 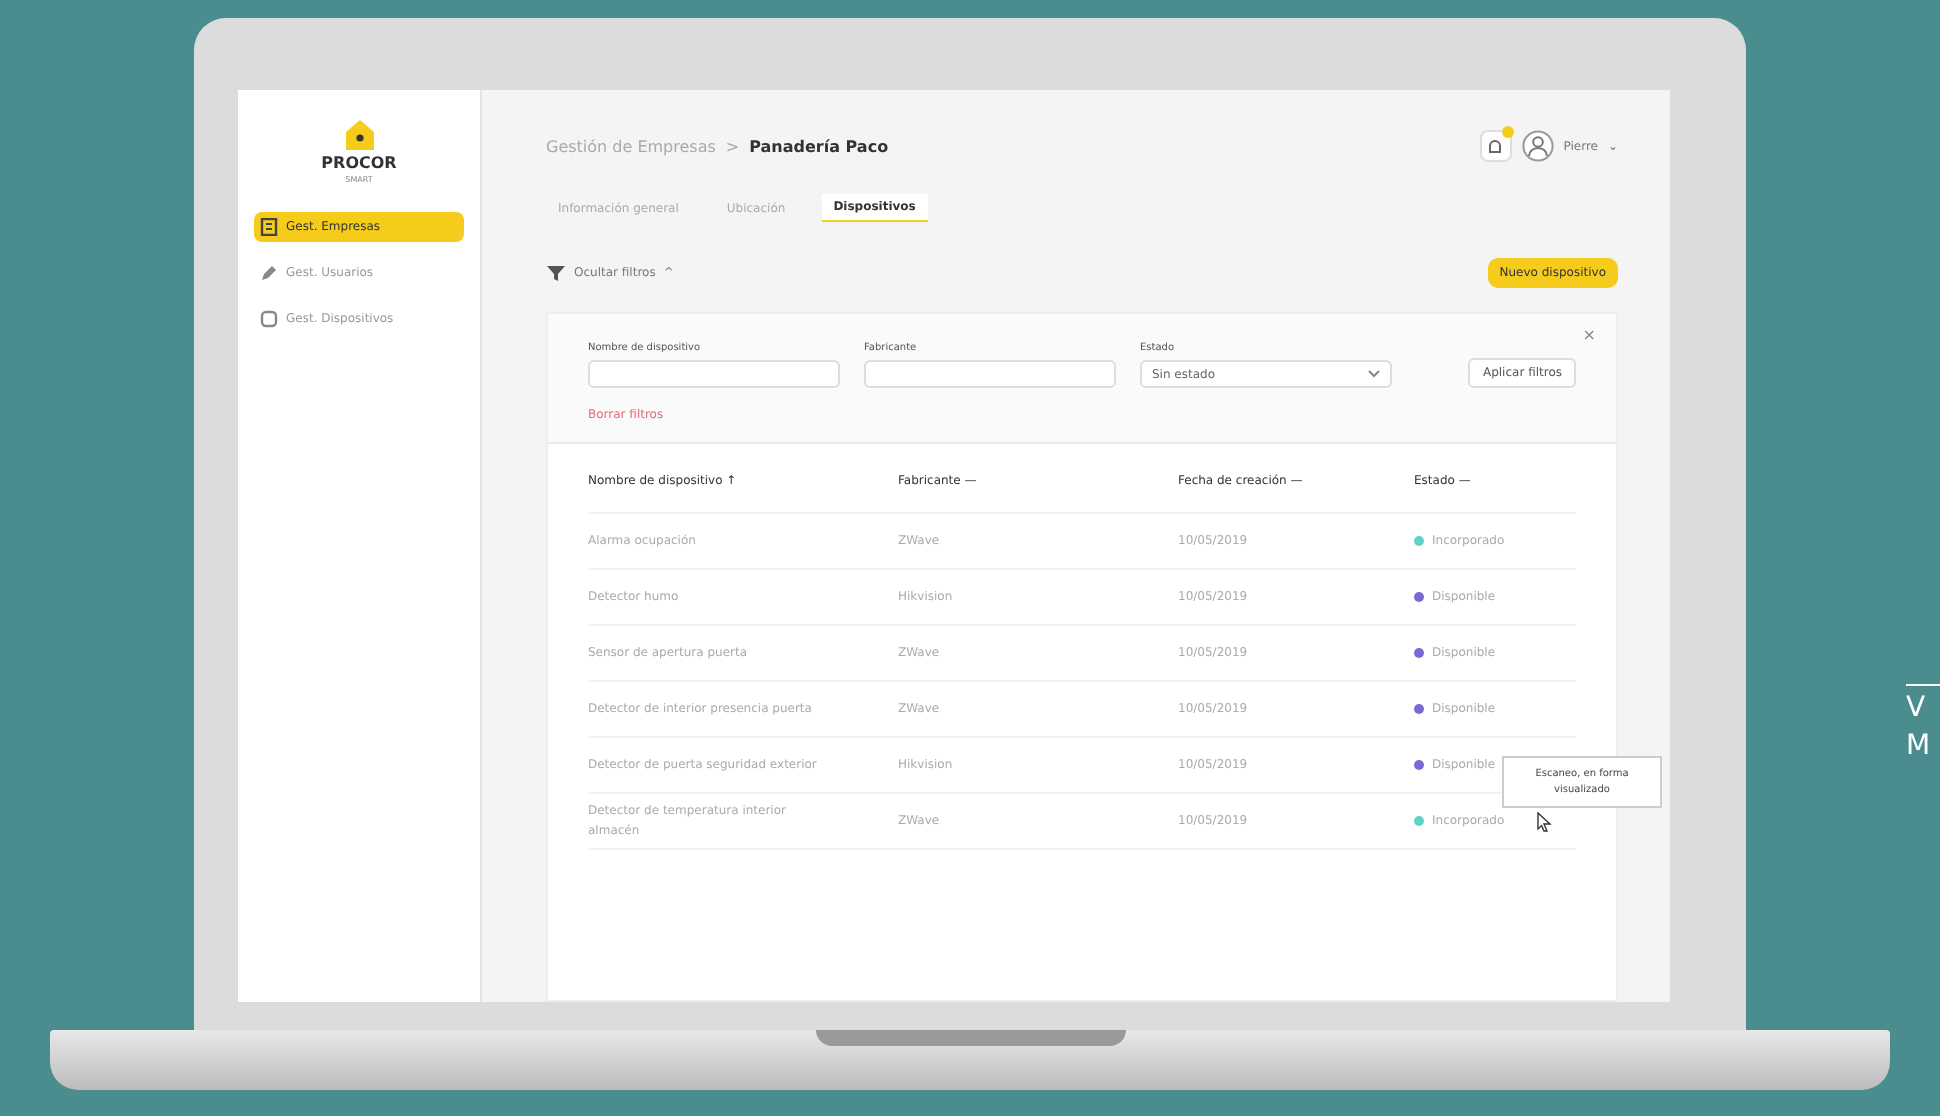 I want to click on bell-icon, so click(x=1495, y=146).